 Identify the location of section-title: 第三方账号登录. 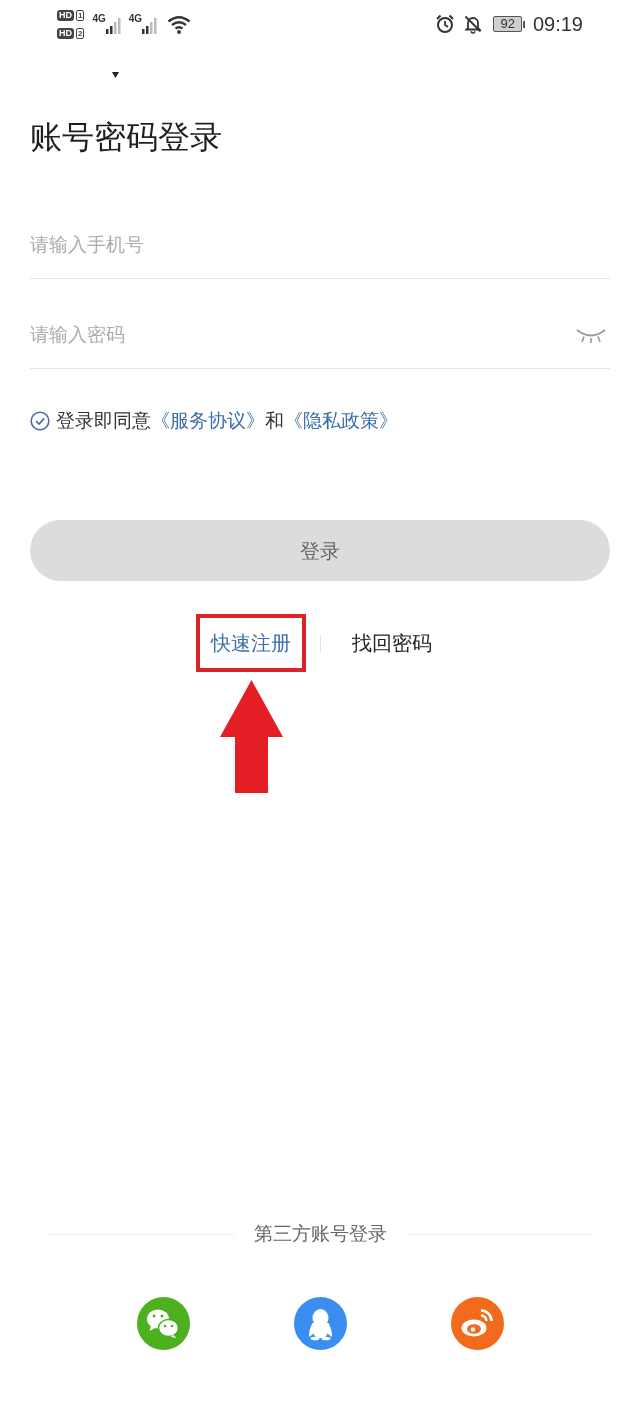
(320, 1234).